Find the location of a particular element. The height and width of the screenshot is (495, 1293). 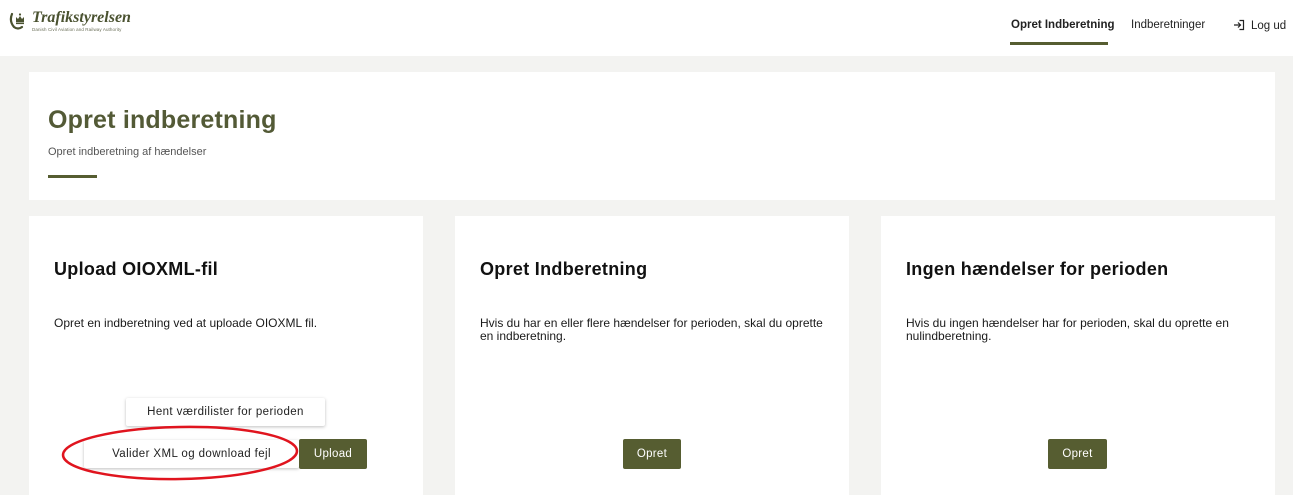

nav-active-indicator is located at coordinates (1059, 43).